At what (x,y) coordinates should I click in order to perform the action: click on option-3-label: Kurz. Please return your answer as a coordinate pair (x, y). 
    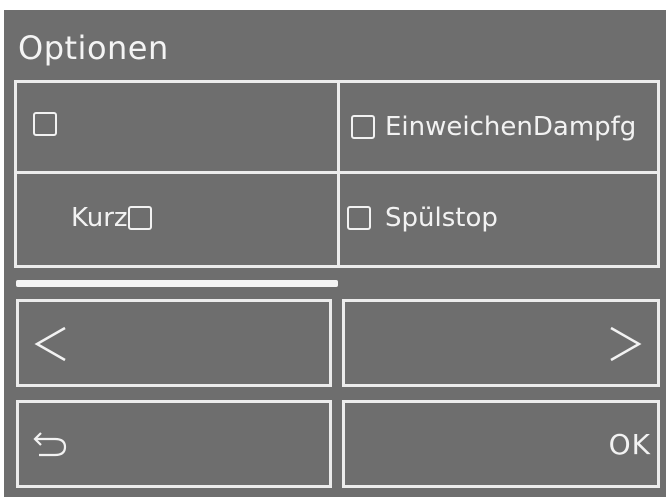
    Looking at the image, I should click on (99, 218).